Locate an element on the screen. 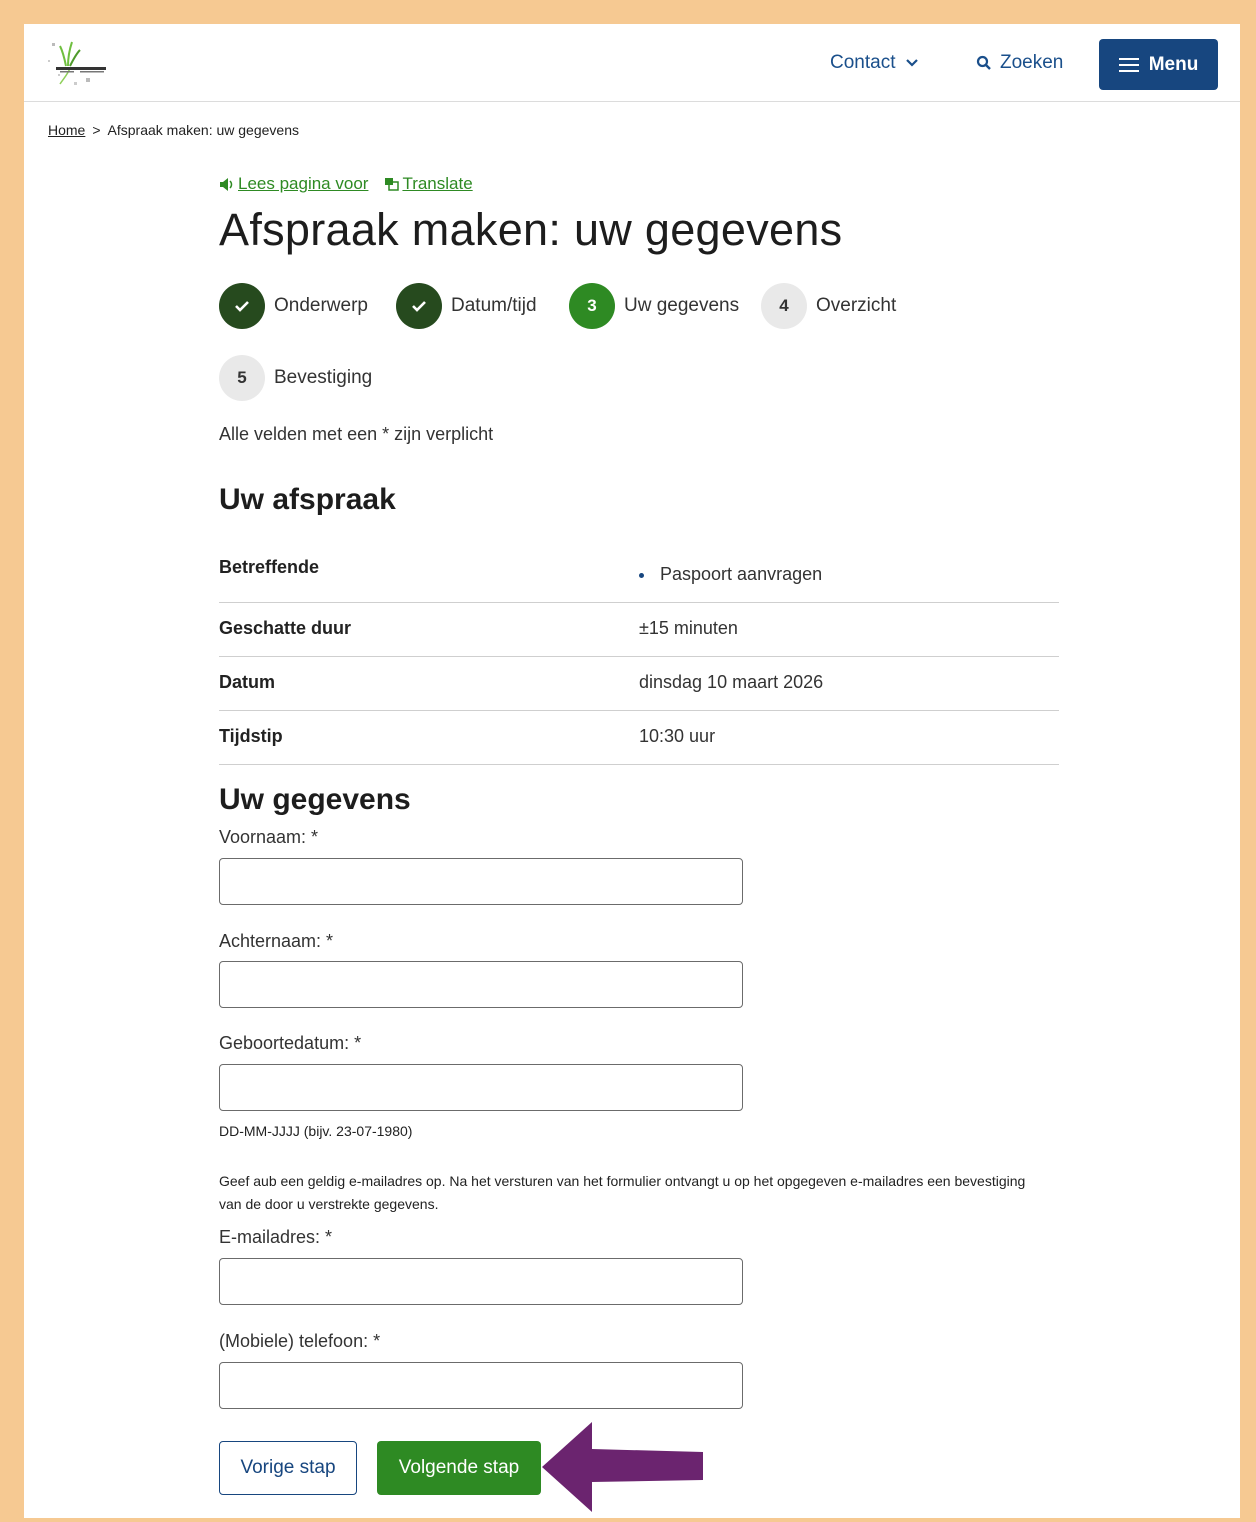 The image size is (1256, 1522). chevron-right-icon: > is located at coordinates (96, 130).